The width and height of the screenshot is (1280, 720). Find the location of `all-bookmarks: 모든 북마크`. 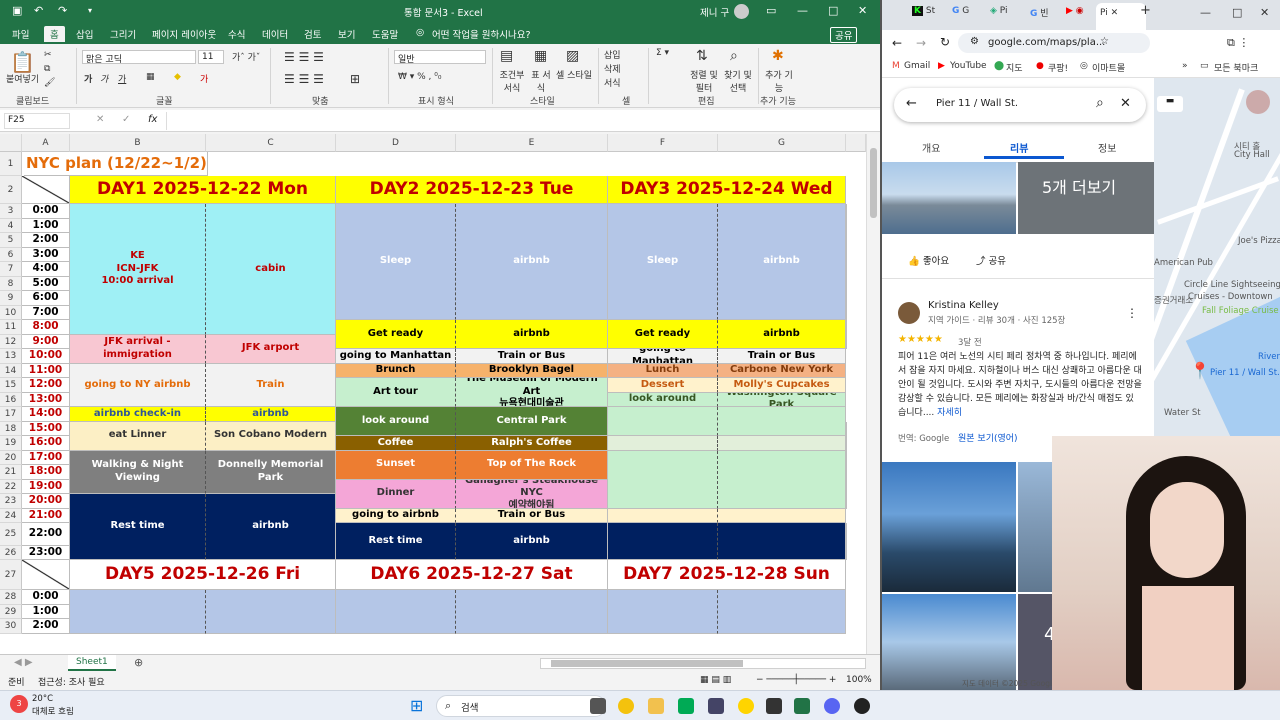

all-bookmarks: 모든 북마크 is located at coordinates (1236, 67).